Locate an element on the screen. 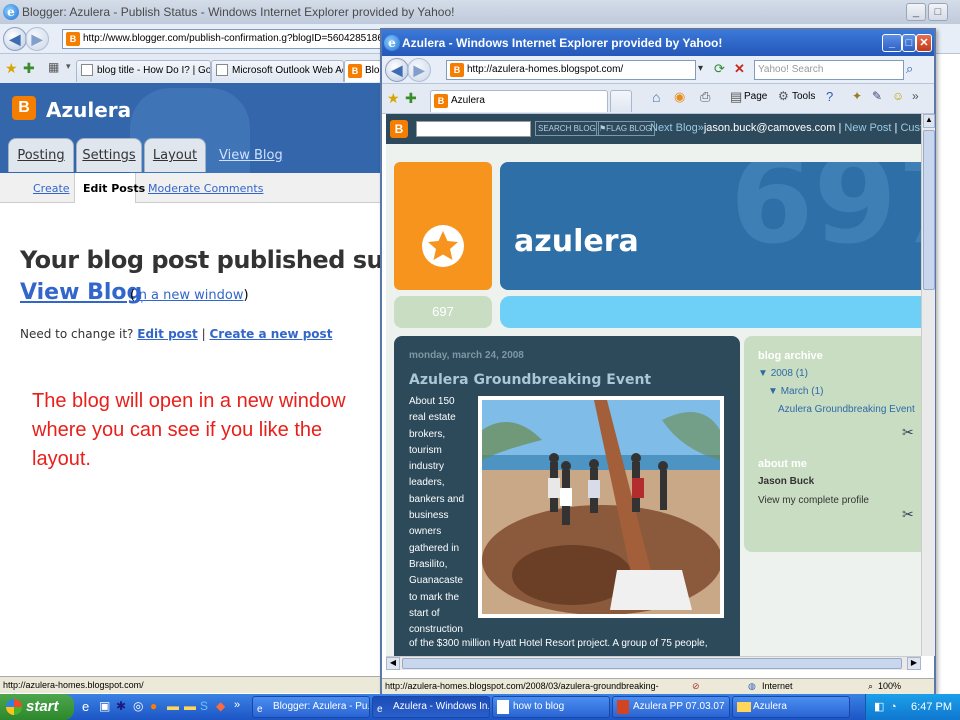 The width and height of the screenshot is (960, 720). blog-title: azulera is located at coordinates (576, 241).